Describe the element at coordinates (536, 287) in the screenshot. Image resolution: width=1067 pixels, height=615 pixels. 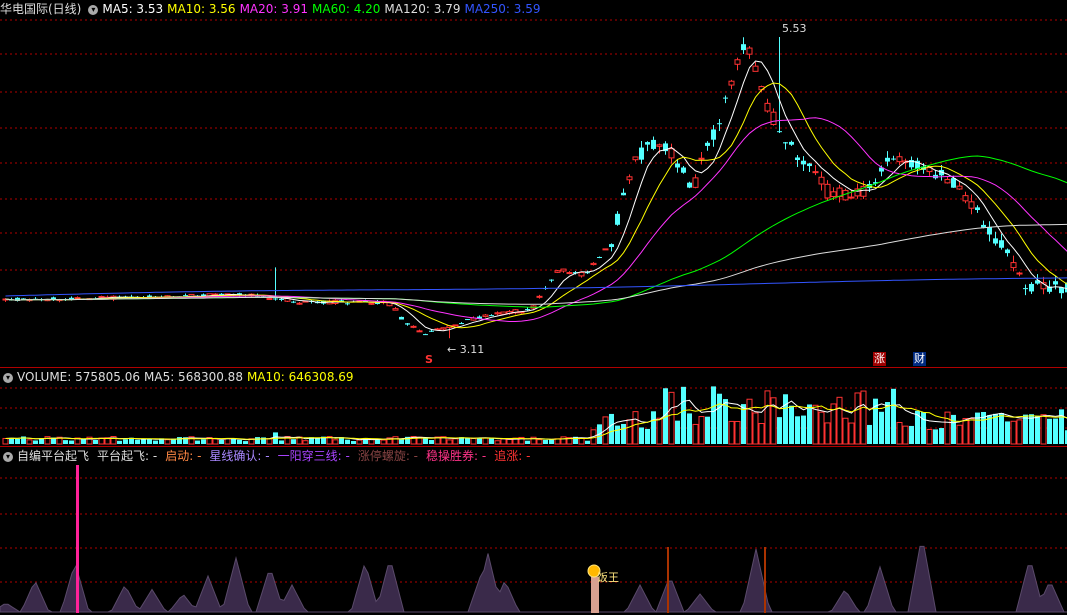
I see `ma250-line` at that location.